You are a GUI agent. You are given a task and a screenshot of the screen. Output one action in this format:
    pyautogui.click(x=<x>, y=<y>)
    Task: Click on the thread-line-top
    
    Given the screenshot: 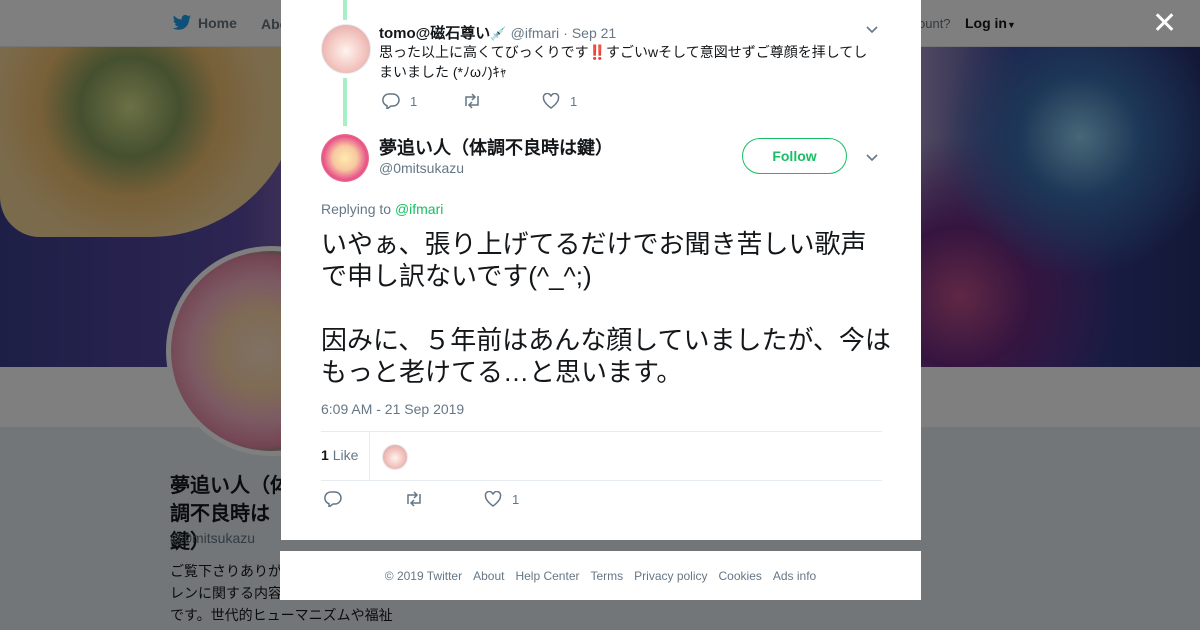 What is the action you would take?
    pyautogui.click(x=345, y=10)
    